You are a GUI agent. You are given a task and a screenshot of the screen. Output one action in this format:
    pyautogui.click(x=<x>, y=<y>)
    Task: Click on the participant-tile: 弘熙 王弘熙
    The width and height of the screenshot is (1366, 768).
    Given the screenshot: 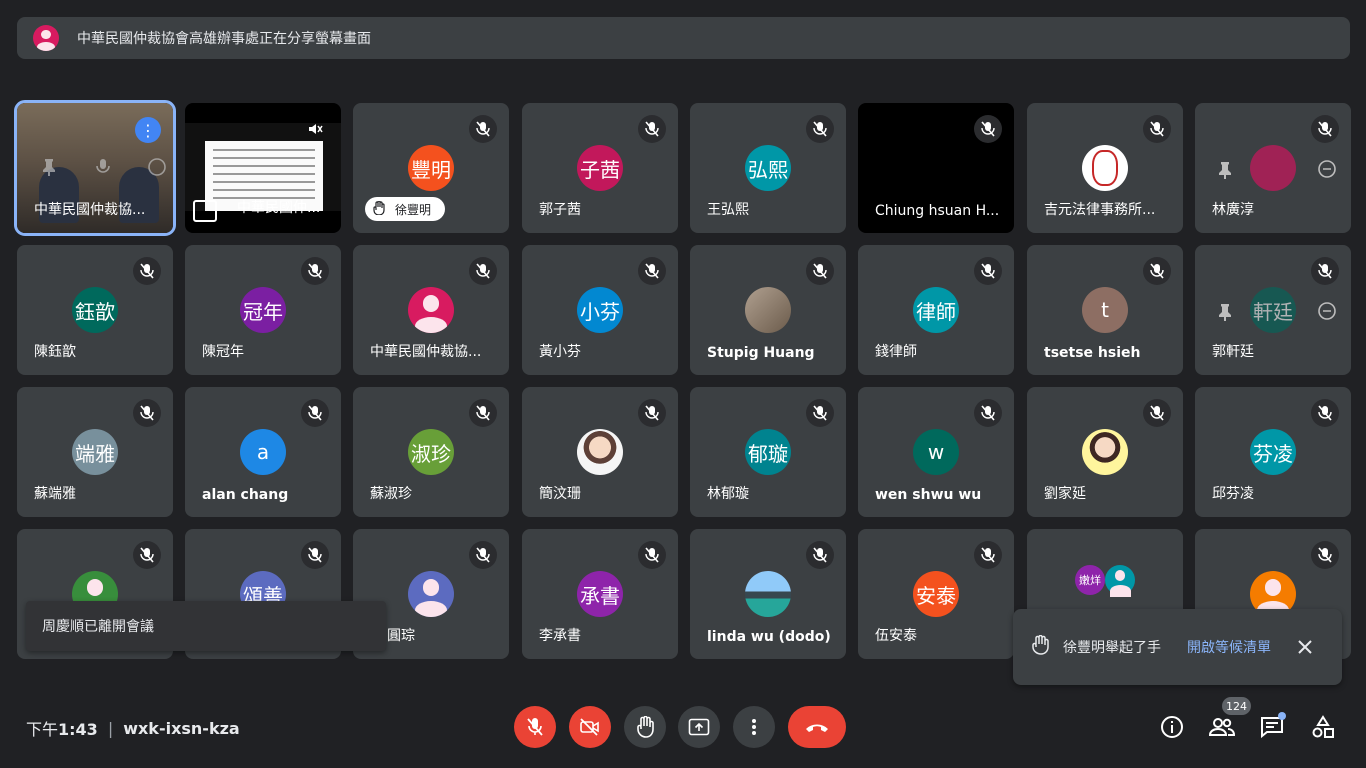 What is the action you would take?
    pyautogui.click(x=768, y=168)
    